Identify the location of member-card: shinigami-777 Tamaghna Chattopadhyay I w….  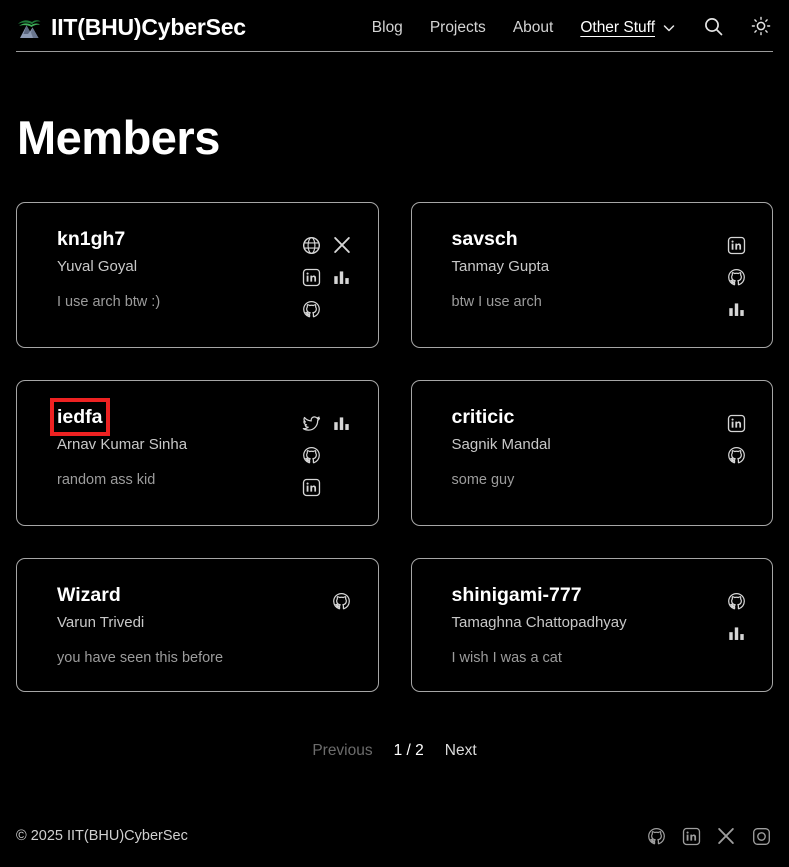
(591, 625).